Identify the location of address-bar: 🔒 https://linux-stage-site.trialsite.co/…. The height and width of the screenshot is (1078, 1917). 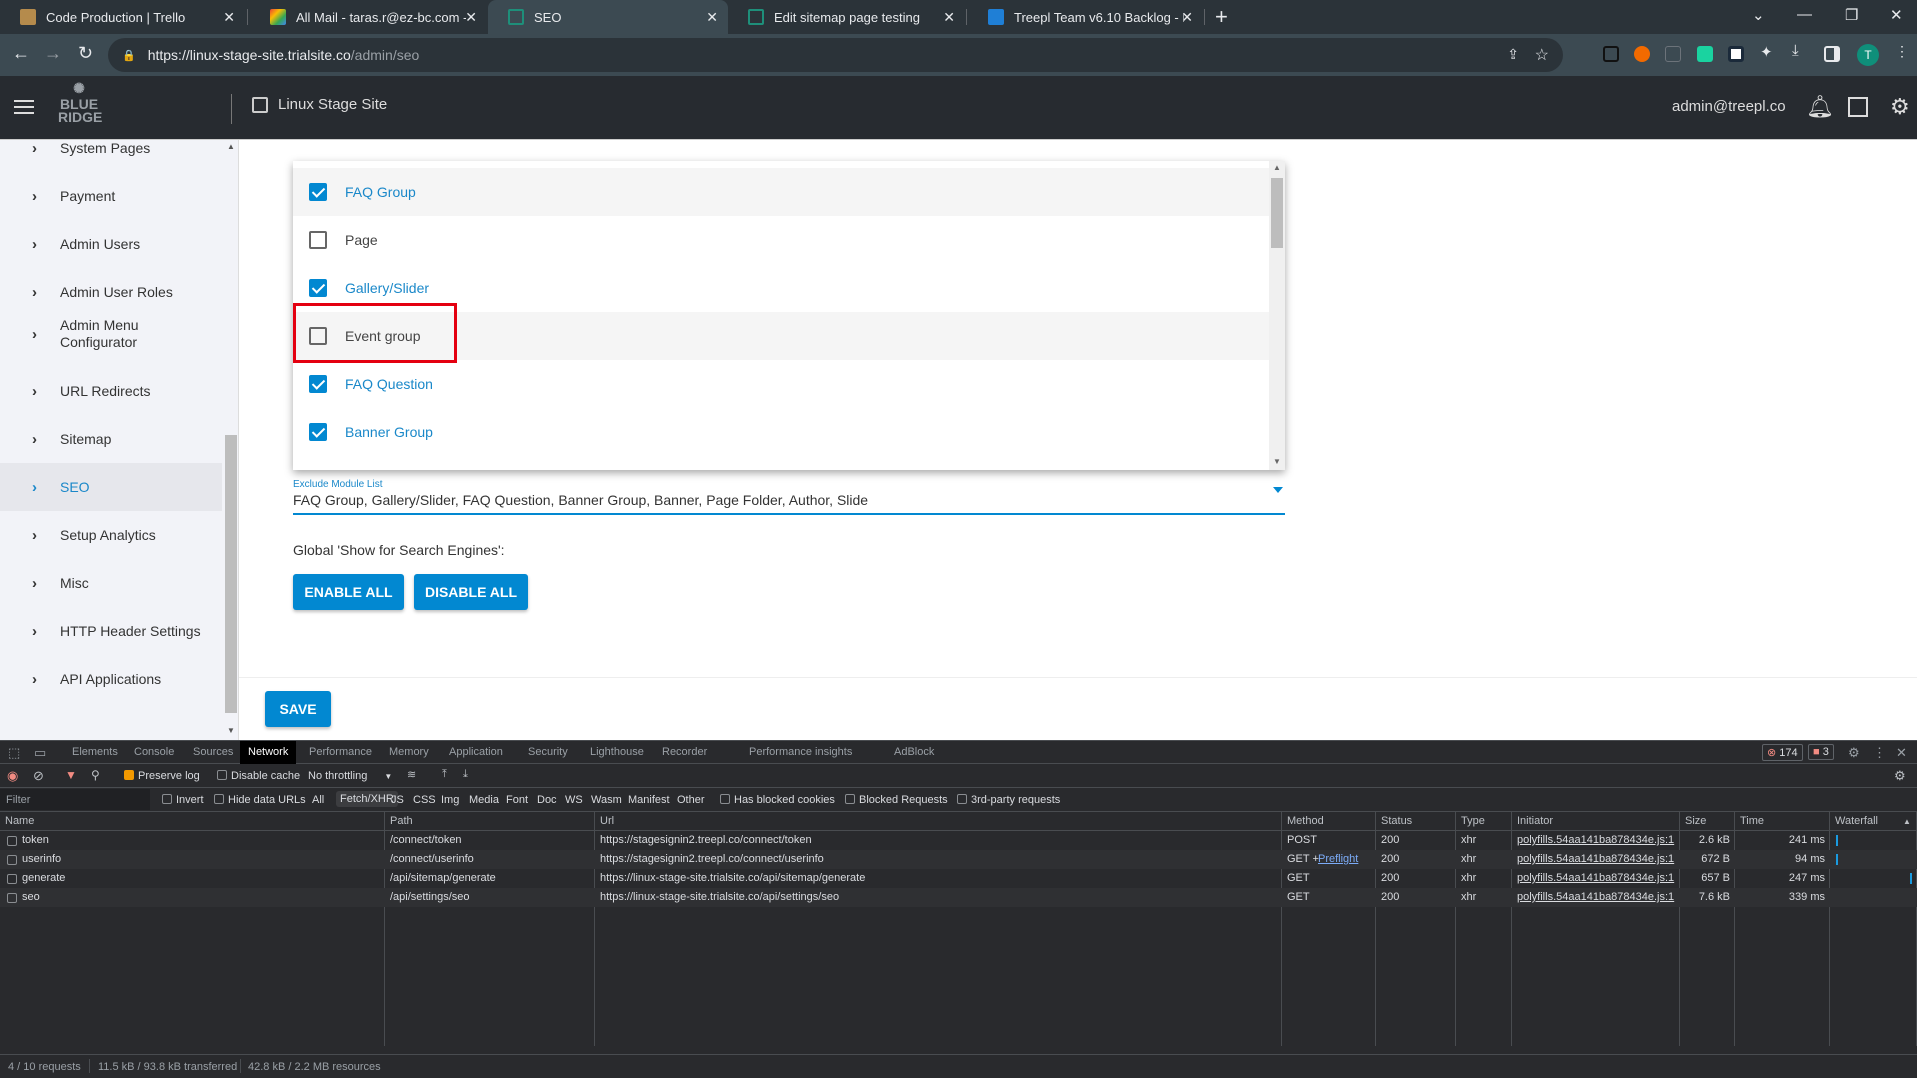
(835, 55).